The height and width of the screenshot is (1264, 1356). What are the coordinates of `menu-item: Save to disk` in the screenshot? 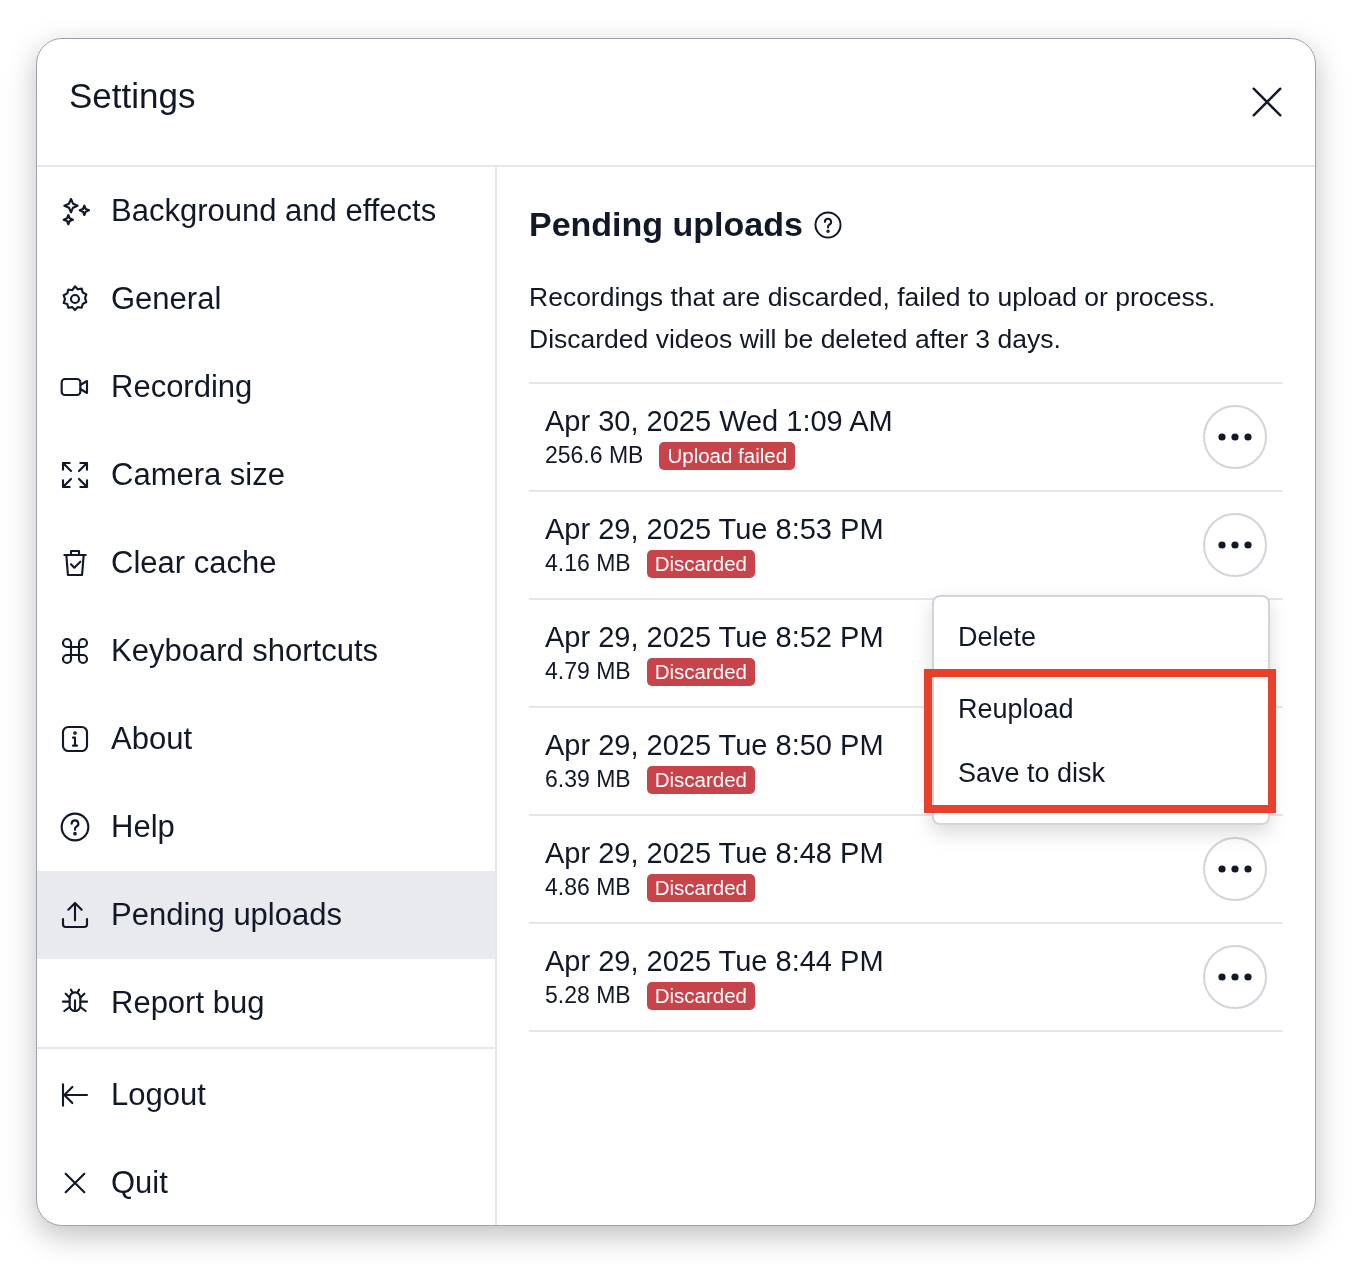 It's located at (1101, 773).